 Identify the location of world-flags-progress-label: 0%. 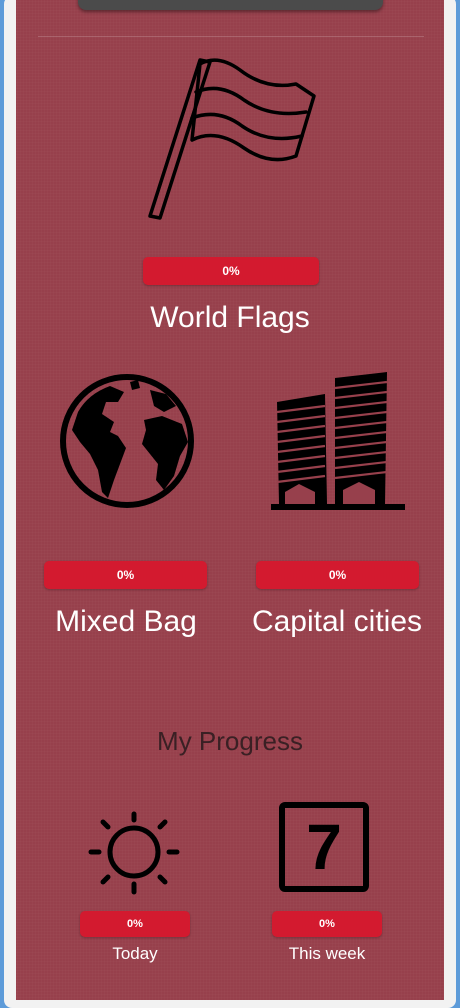
(231, 271).